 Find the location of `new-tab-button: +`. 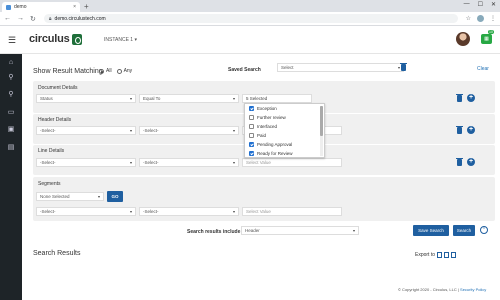

new-tab-button: + is located at coordinates (86, 6).